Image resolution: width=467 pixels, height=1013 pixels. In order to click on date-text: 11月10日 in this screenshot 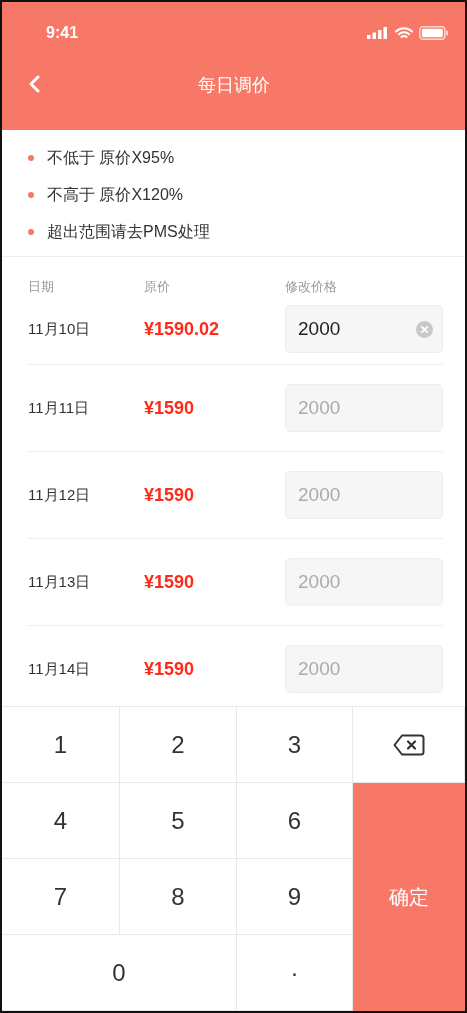, I will do `click(60, 329)`.